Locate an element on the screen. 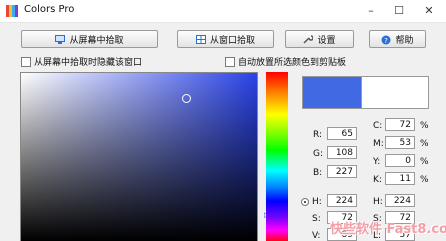 The image size is (446, 241). help-icon: ? is located at coordinates (386, 40).